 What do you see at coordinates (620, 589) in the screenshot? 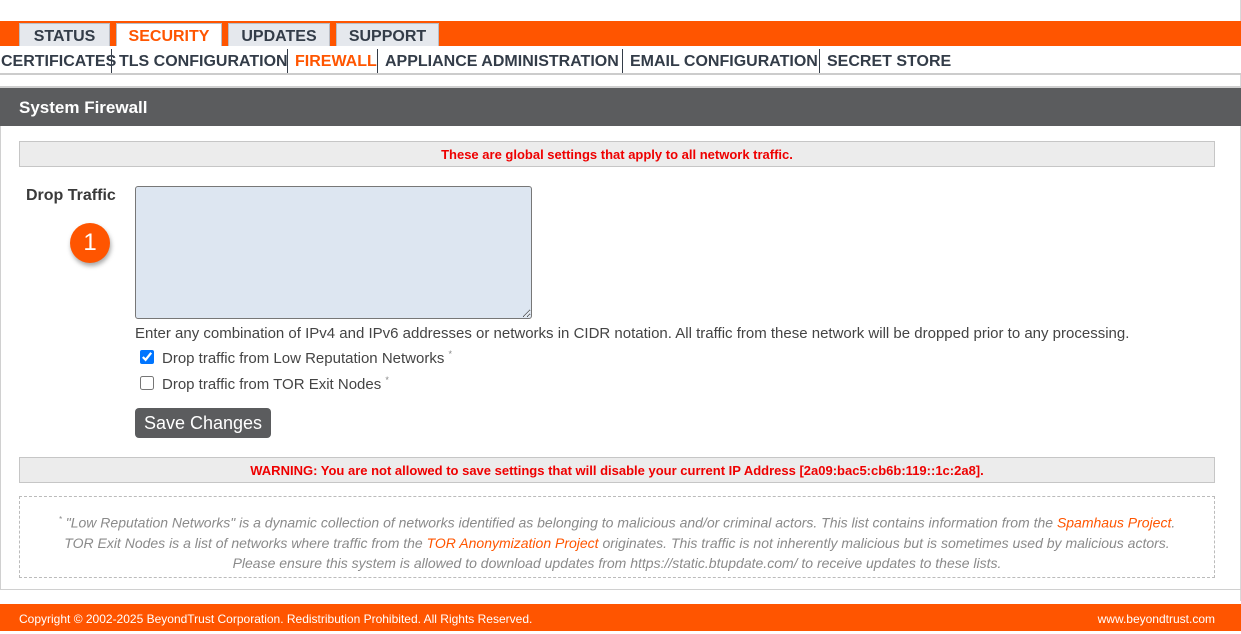
I see `panel-bottom-border` at bounding box center [620, 589].